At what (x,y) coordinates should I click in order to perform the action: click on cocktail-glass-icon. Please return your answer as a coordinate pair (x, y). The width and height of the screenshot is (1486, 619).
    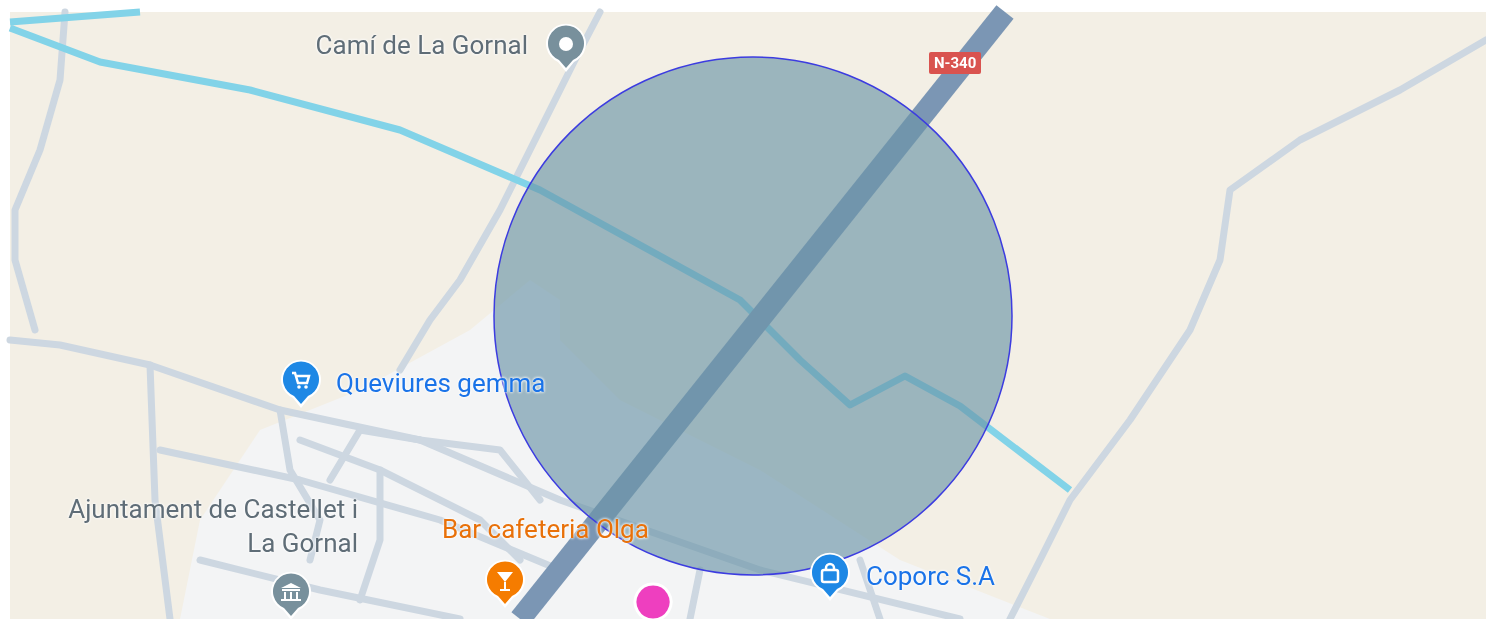
    Looking at the image, I should click on (505, 584).